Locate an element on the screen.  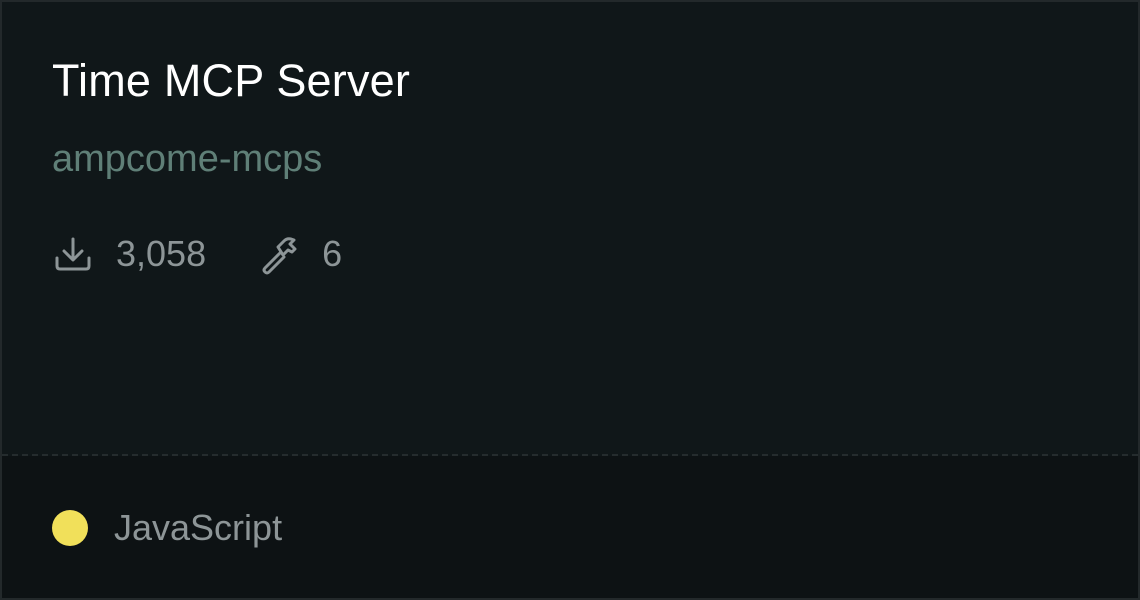
downloads-stat: 3,058 is located at coordinates (129, 254).